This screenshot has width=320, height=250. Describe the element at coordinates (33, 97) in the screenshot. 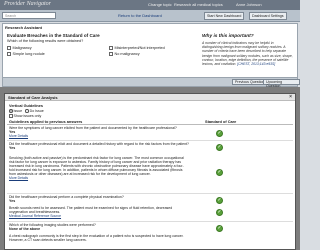

I see `dialog-title: Standard of Care Analysis` at that location.